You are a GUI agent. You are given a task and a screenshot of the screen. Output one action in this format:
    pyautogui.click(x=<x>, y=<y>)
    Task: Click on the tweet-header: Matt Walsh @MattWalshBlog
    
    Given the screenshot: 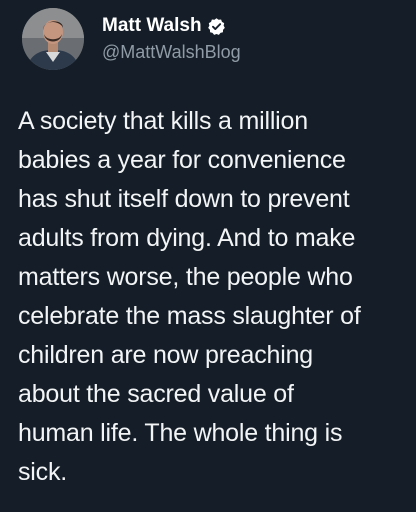 What is the action you would take?
    pyautogui.click(x=131, y=39)
    